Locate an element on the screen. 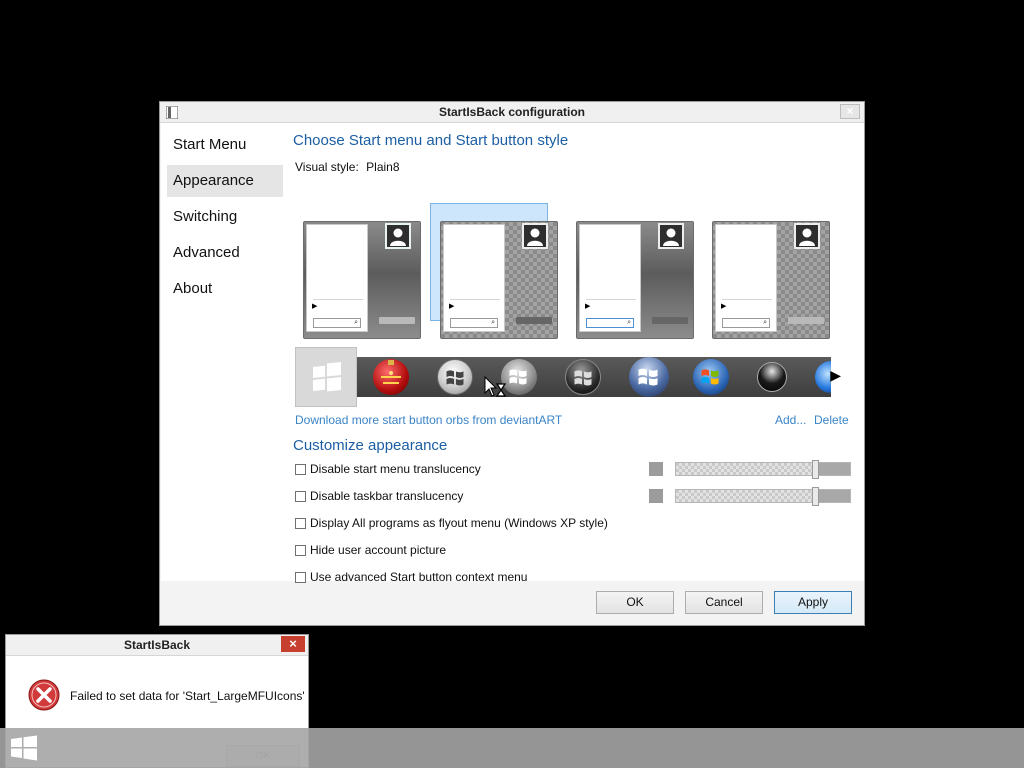 The width and height of the screenshot is (1024, 768). ornament-icon is located at coordinates (391, 372).